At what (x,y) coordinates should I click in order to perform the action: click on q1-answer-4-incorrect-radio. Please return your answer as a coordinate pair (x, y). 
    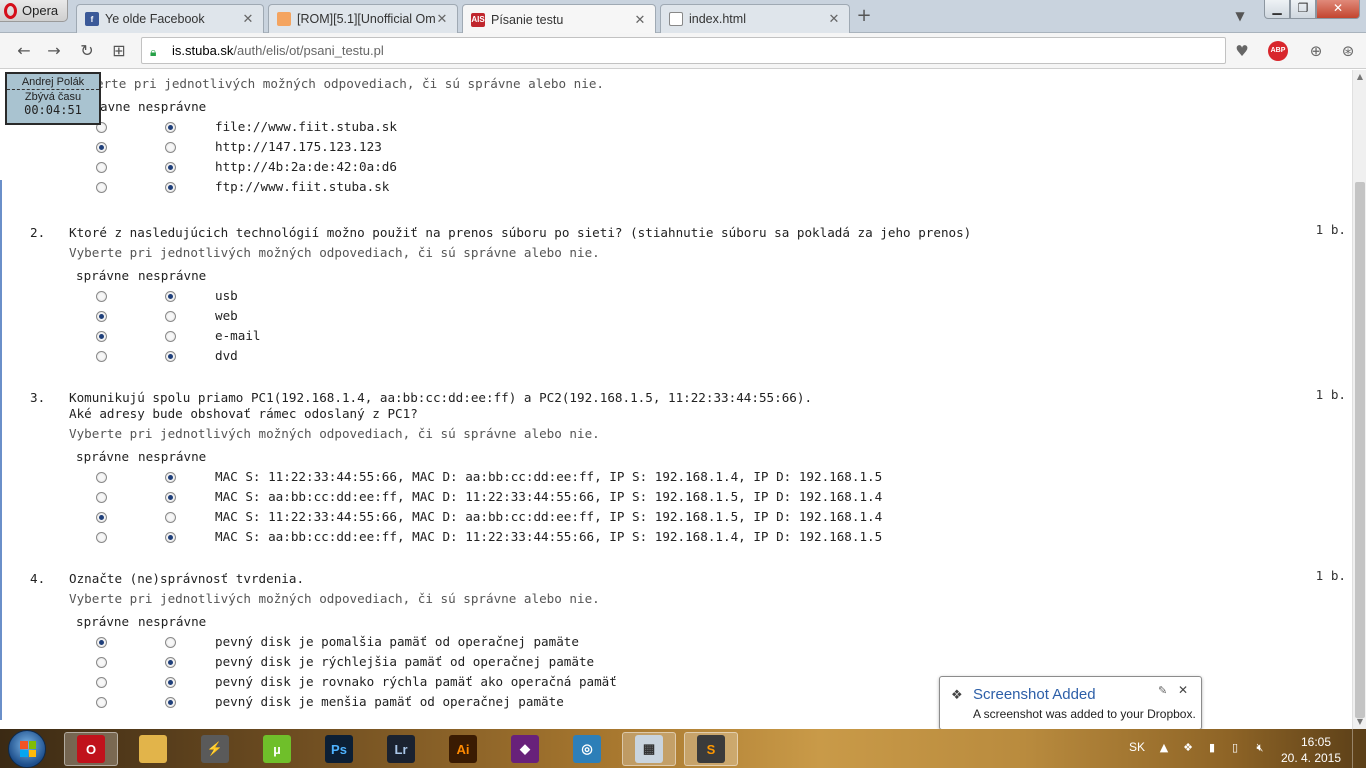
    Looking at the image, I should click on (170, 187).